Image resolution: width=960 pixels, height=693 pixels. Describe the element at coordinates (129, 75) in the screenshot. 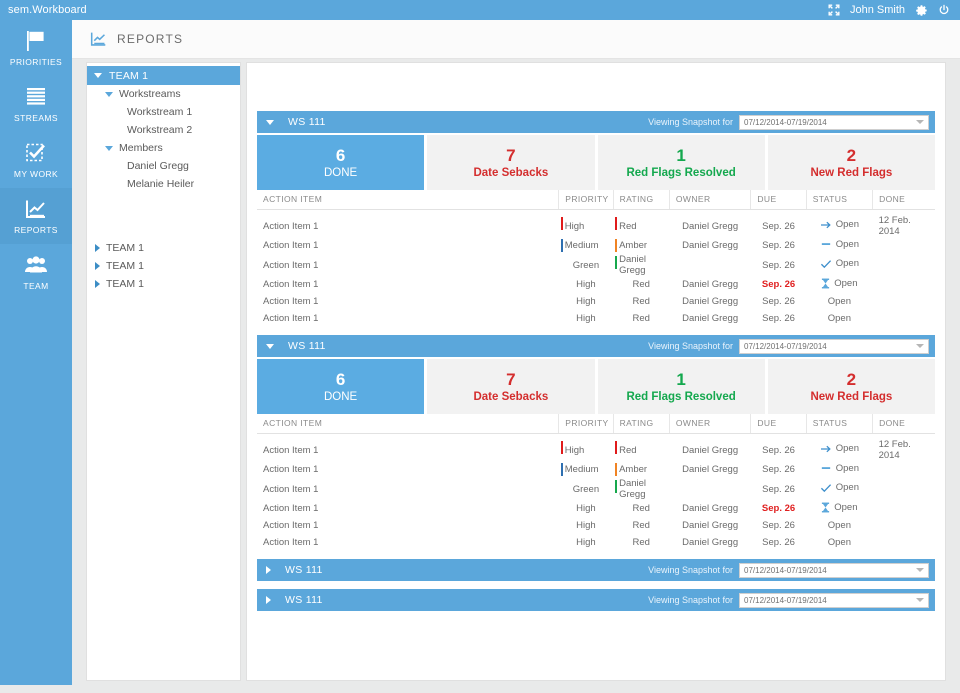

I see `tree-root-label: TEAM 1` at that location.